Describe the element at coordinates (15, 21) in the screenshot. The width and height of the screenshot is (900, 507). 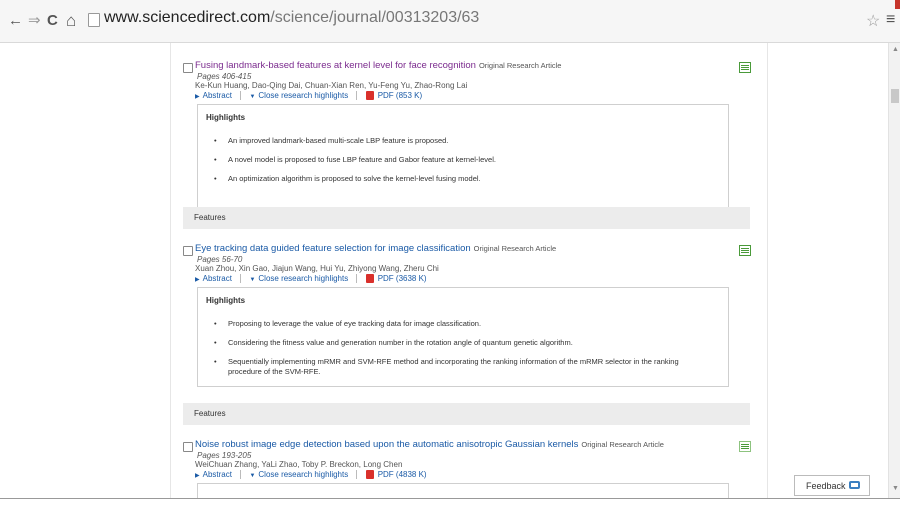
I see `back-arrow-icon: ←` at that location.